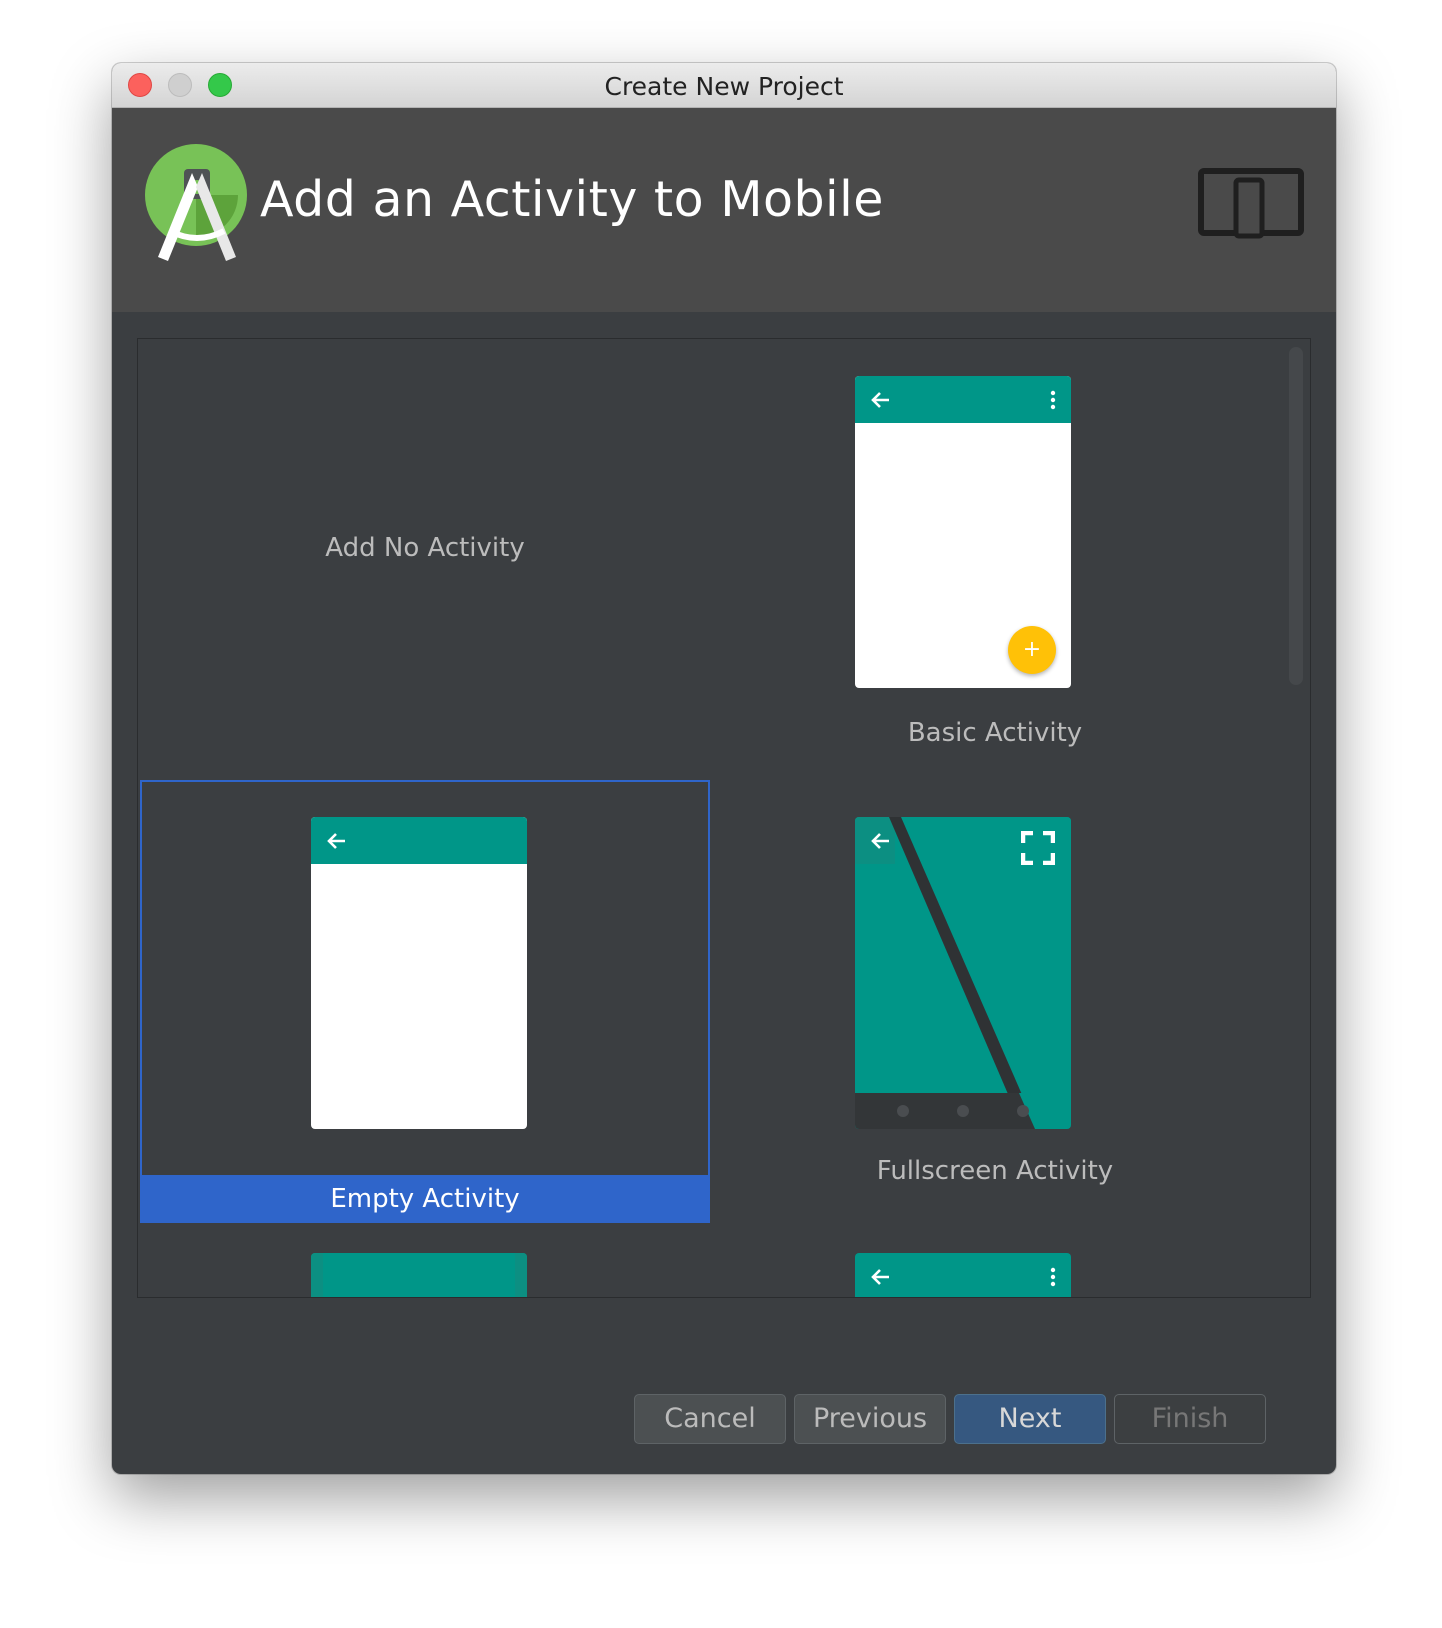  Describe the element at coordinates (196, 202) in the screenshot. I see `android-studio-logo-icon` at that location.